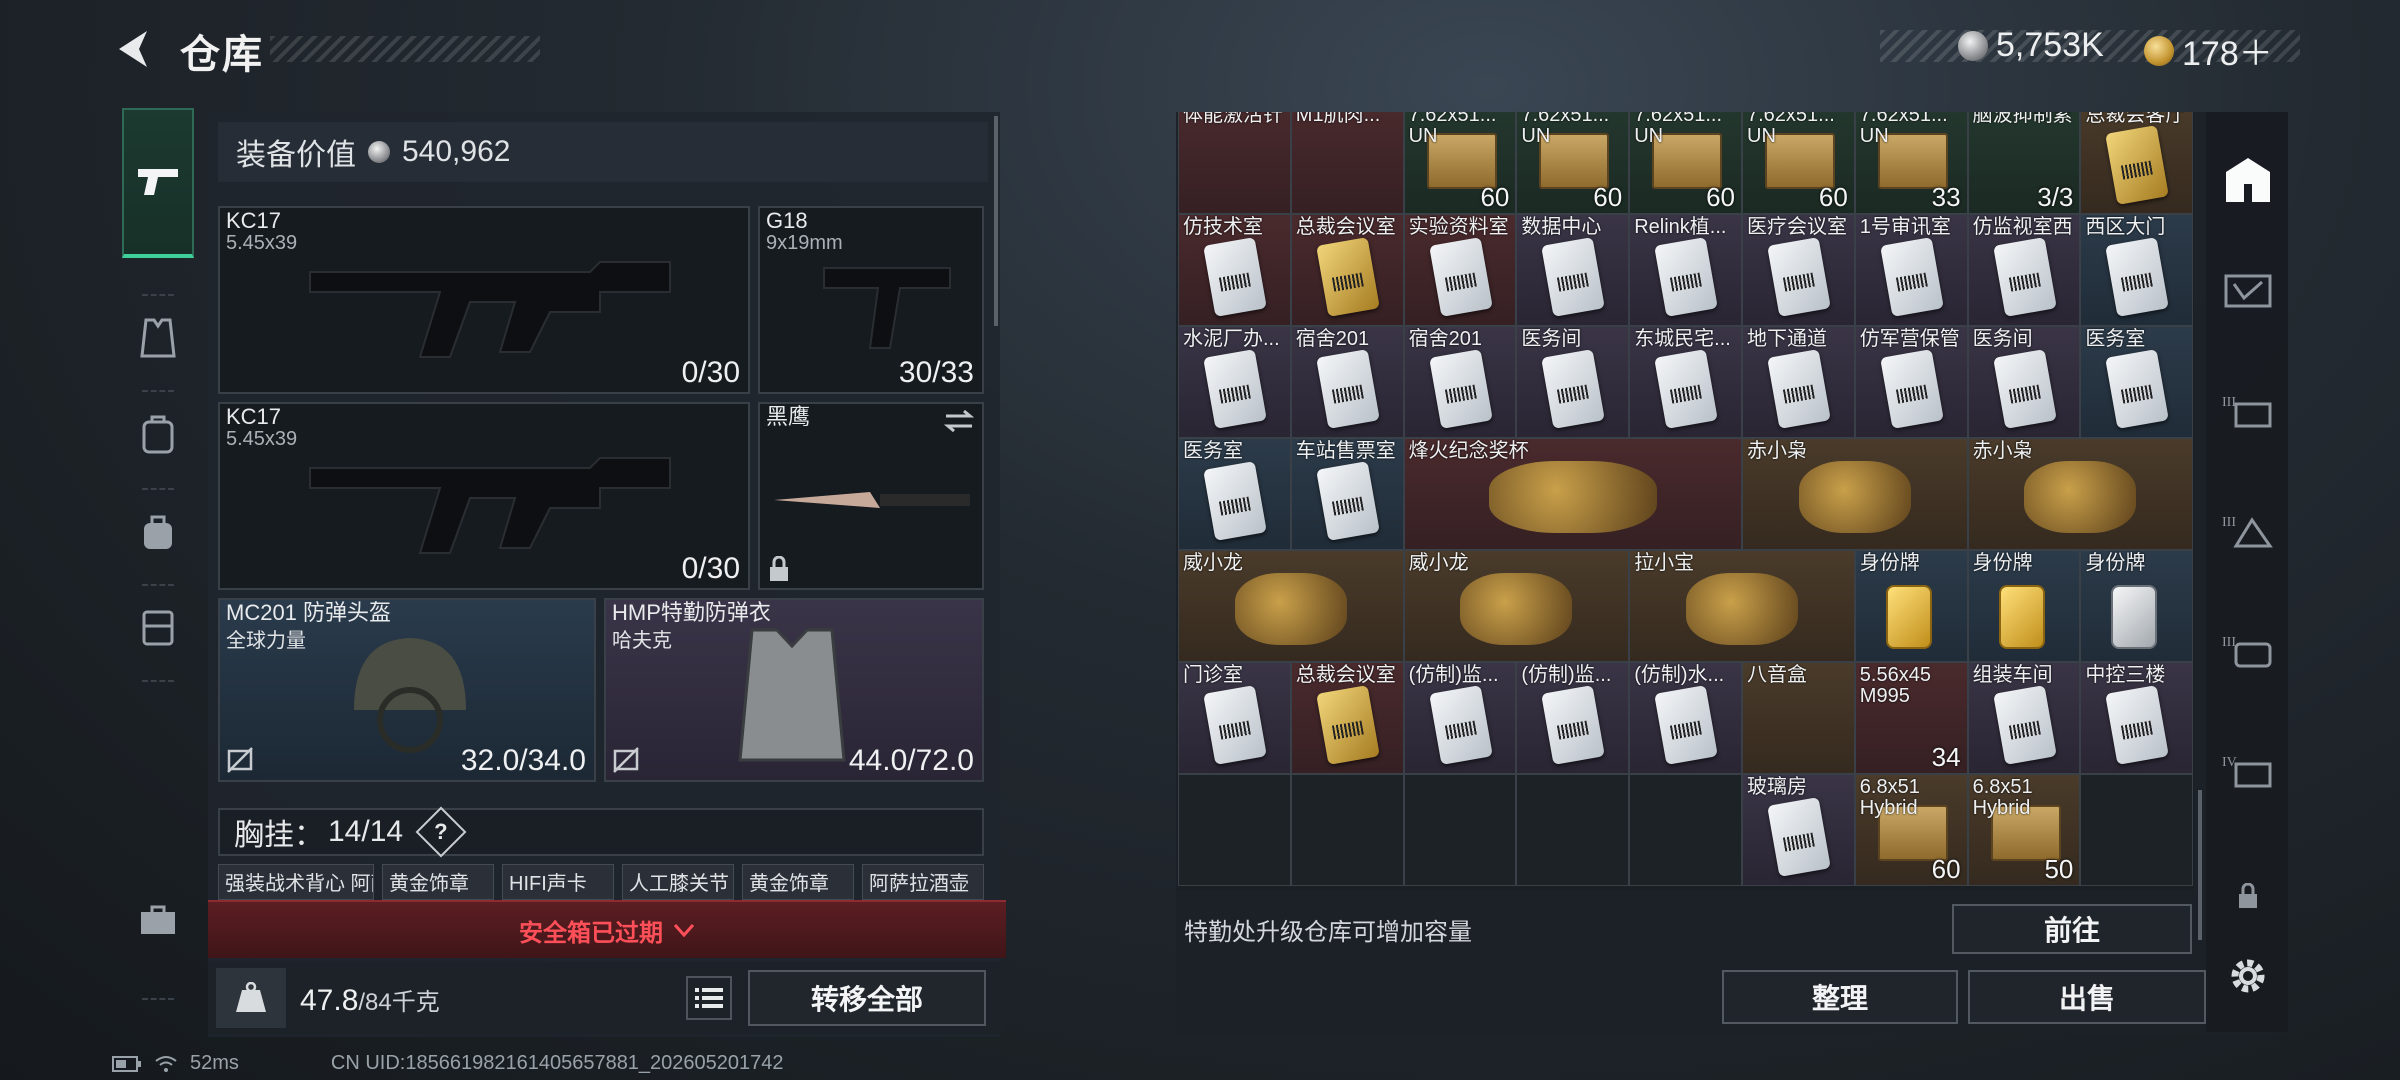  Describe the element at coordinates (158, 532) in the screenshot. I see `nav-bag` at that location.